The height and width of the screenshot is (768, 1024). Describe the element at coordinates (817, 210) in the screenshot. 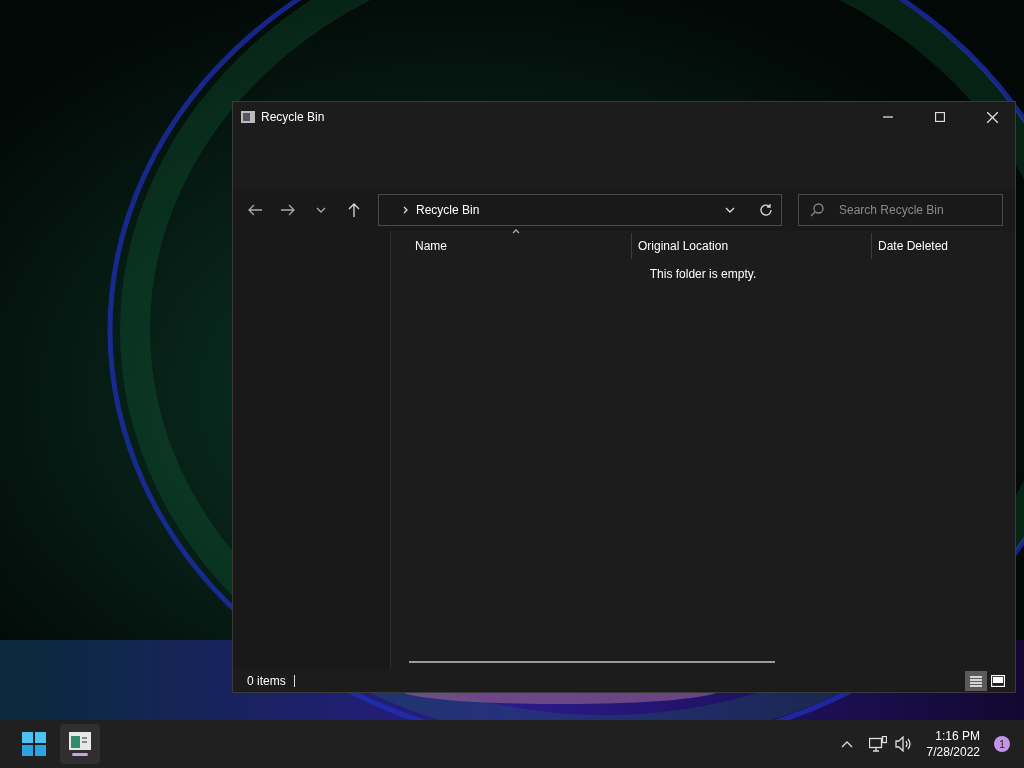

I see `search-icon` at that location.